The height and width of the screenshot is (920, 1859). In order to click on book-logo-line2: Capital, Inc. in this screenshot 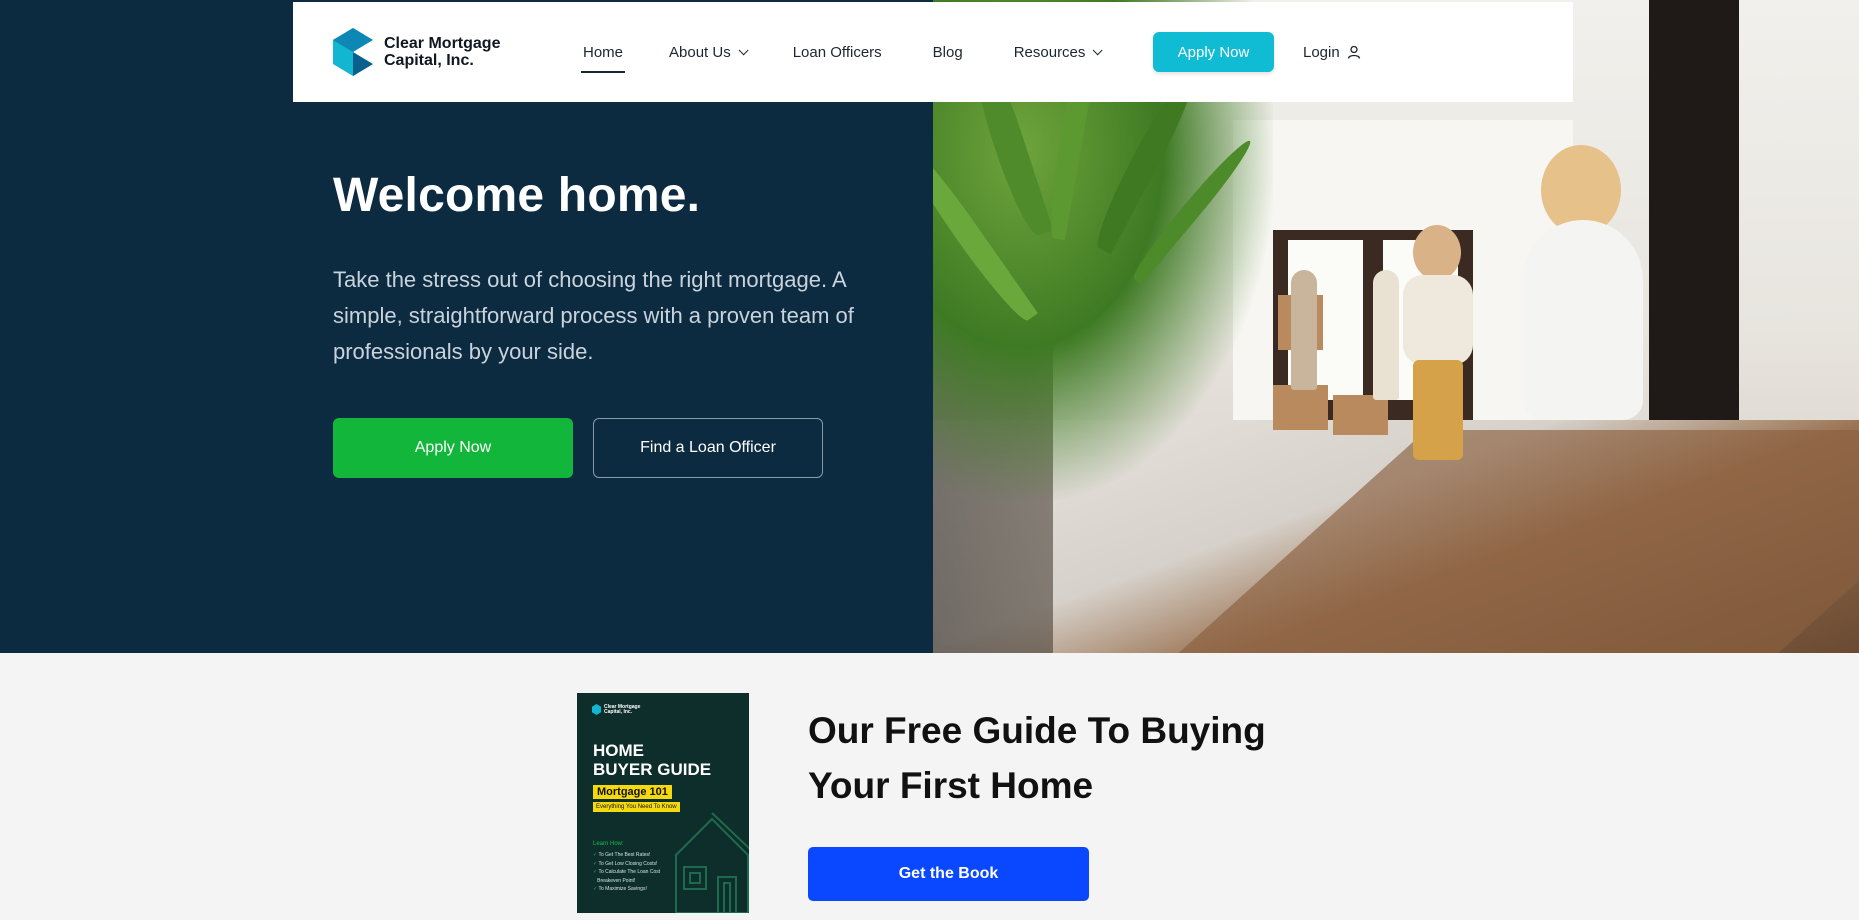, I will do `click(618, 711)`.